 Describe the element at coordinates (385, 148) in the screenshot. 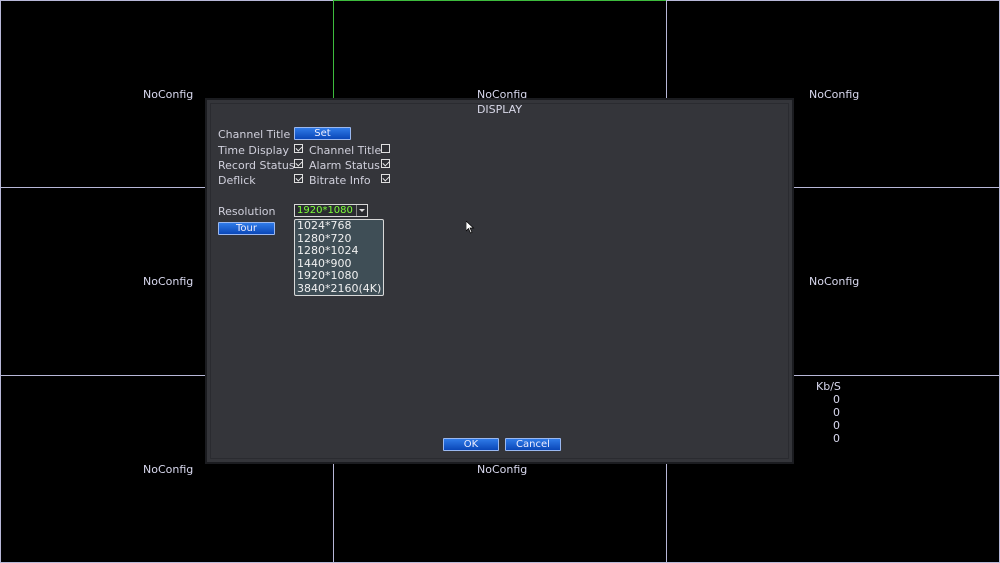

I see `channel-title-checkbox` at that location.